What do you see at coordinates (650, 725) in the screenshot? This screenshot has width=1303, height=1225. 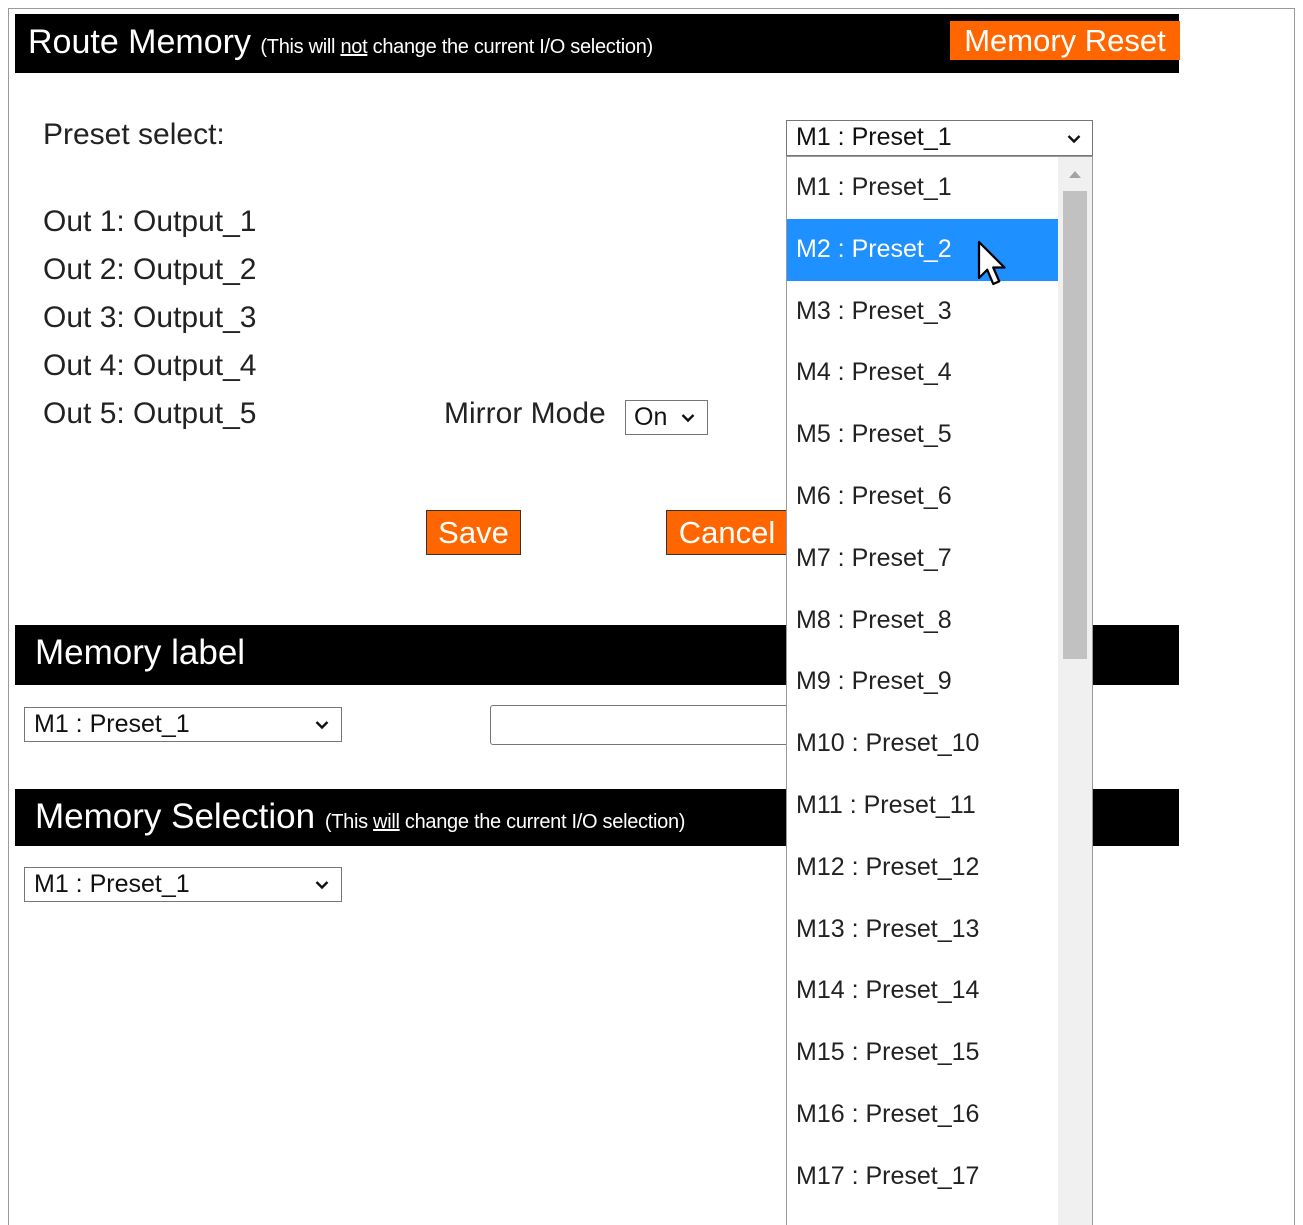 I see `memory-label-input` at bounding box center [650, 725].